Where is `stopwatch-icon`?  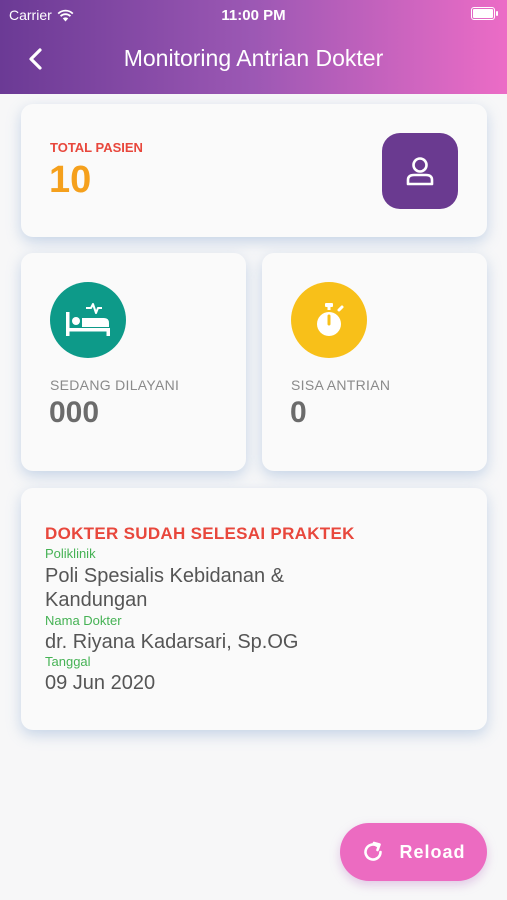 stopwatch-icon is located at coordinates (329, 320).